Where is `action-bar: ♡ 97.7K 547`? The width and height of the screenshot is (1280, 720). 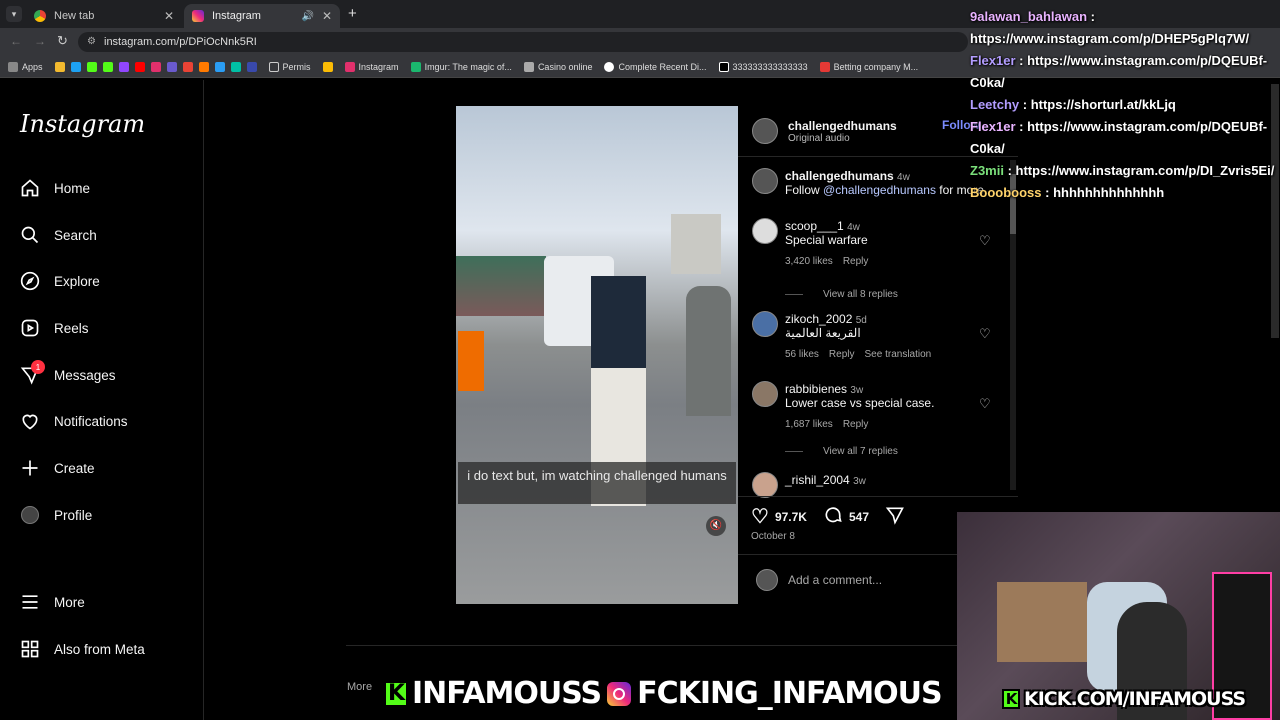 action-bar: ♡ 97.7K 547 is located at coordinates (828, 516).